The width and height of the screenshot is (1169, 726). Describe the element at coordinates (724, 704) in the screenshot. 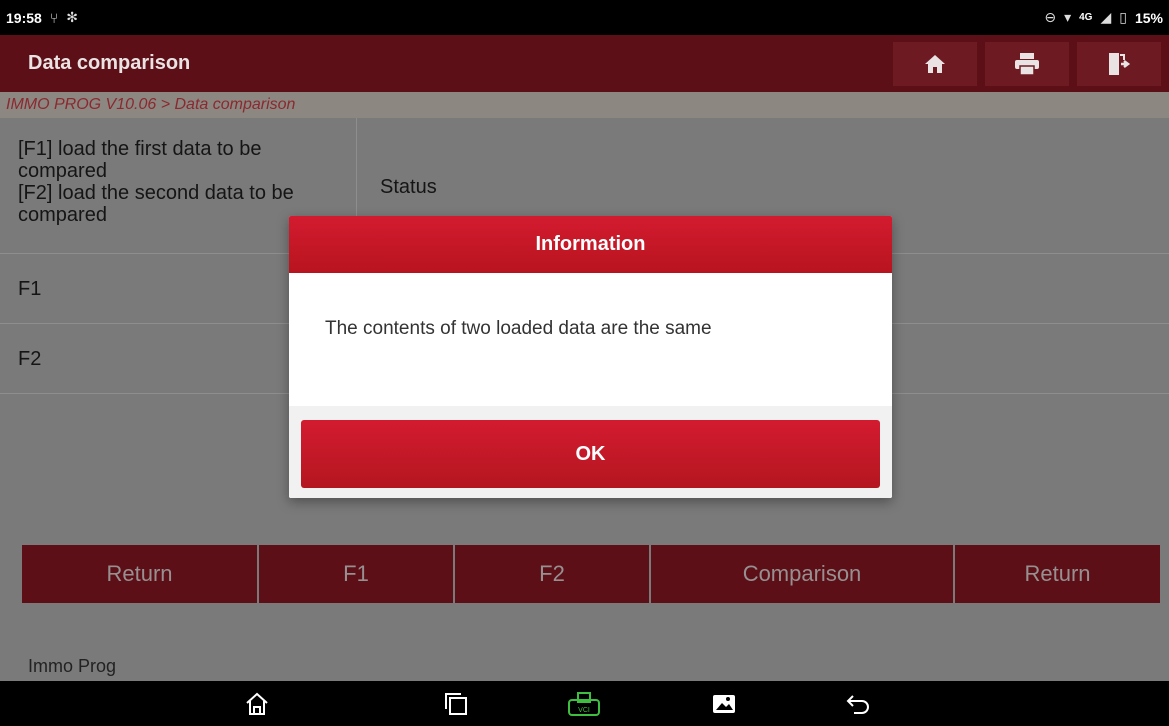

I see `gallery-icon` at that location.